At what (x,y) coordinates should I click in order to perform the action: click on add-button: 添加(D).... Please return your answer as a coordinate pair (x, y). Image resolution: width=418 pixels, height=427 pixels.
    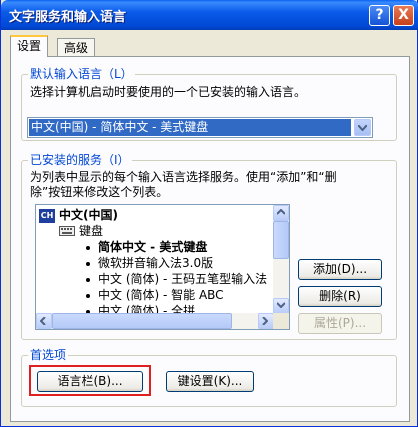
    Looking at the image, I should click on (340, 269).